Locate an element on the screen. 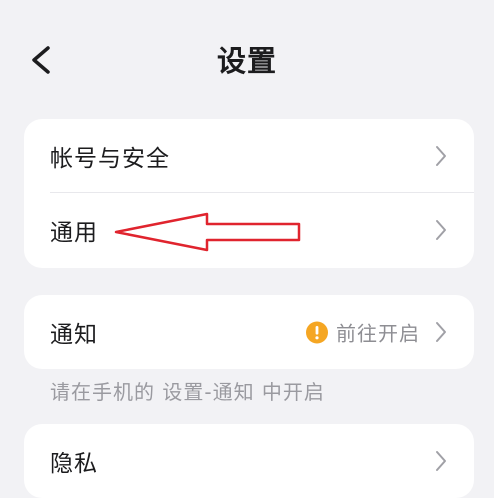  page-title: 设置 is located at coordinates (246, 61).